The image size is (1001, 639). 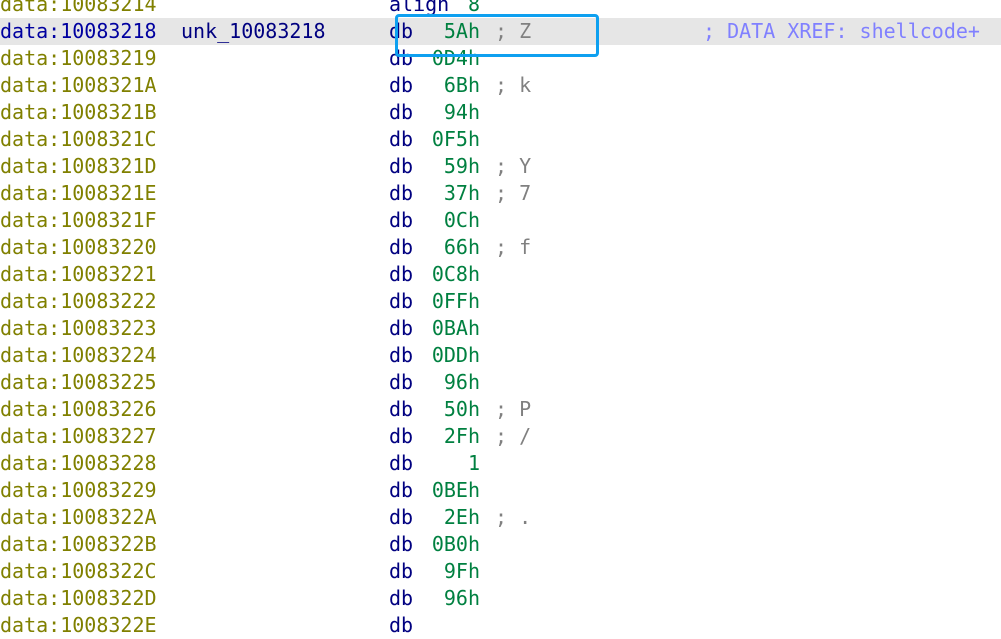 I want to click on address-text: data:10083224, so click(x=78, y=355).